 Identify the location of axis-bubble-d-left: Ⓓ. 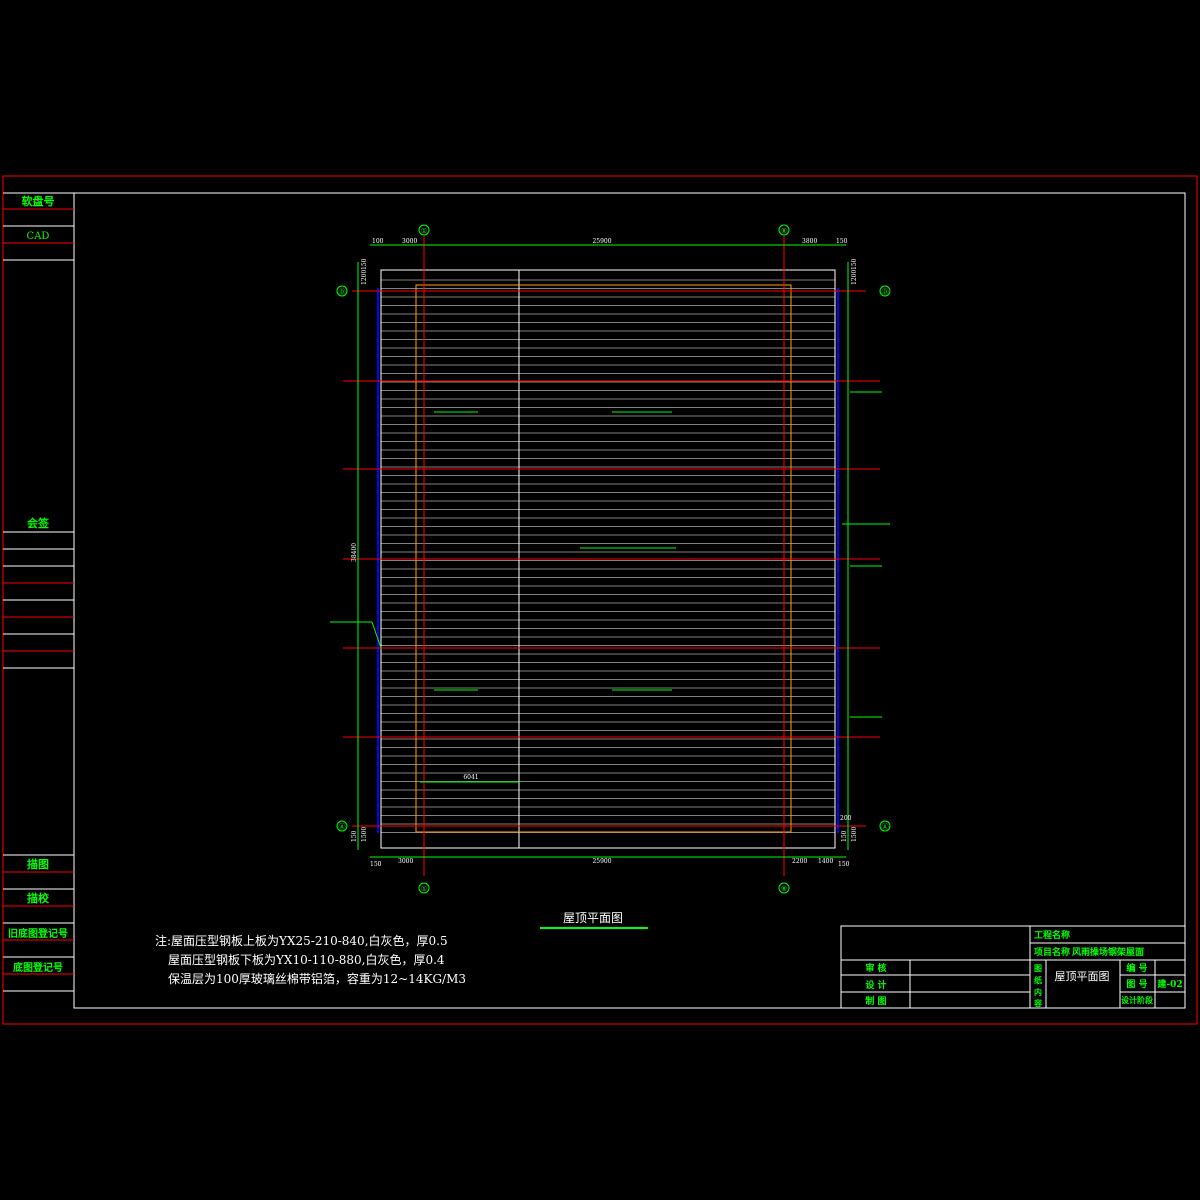
(342, 291).